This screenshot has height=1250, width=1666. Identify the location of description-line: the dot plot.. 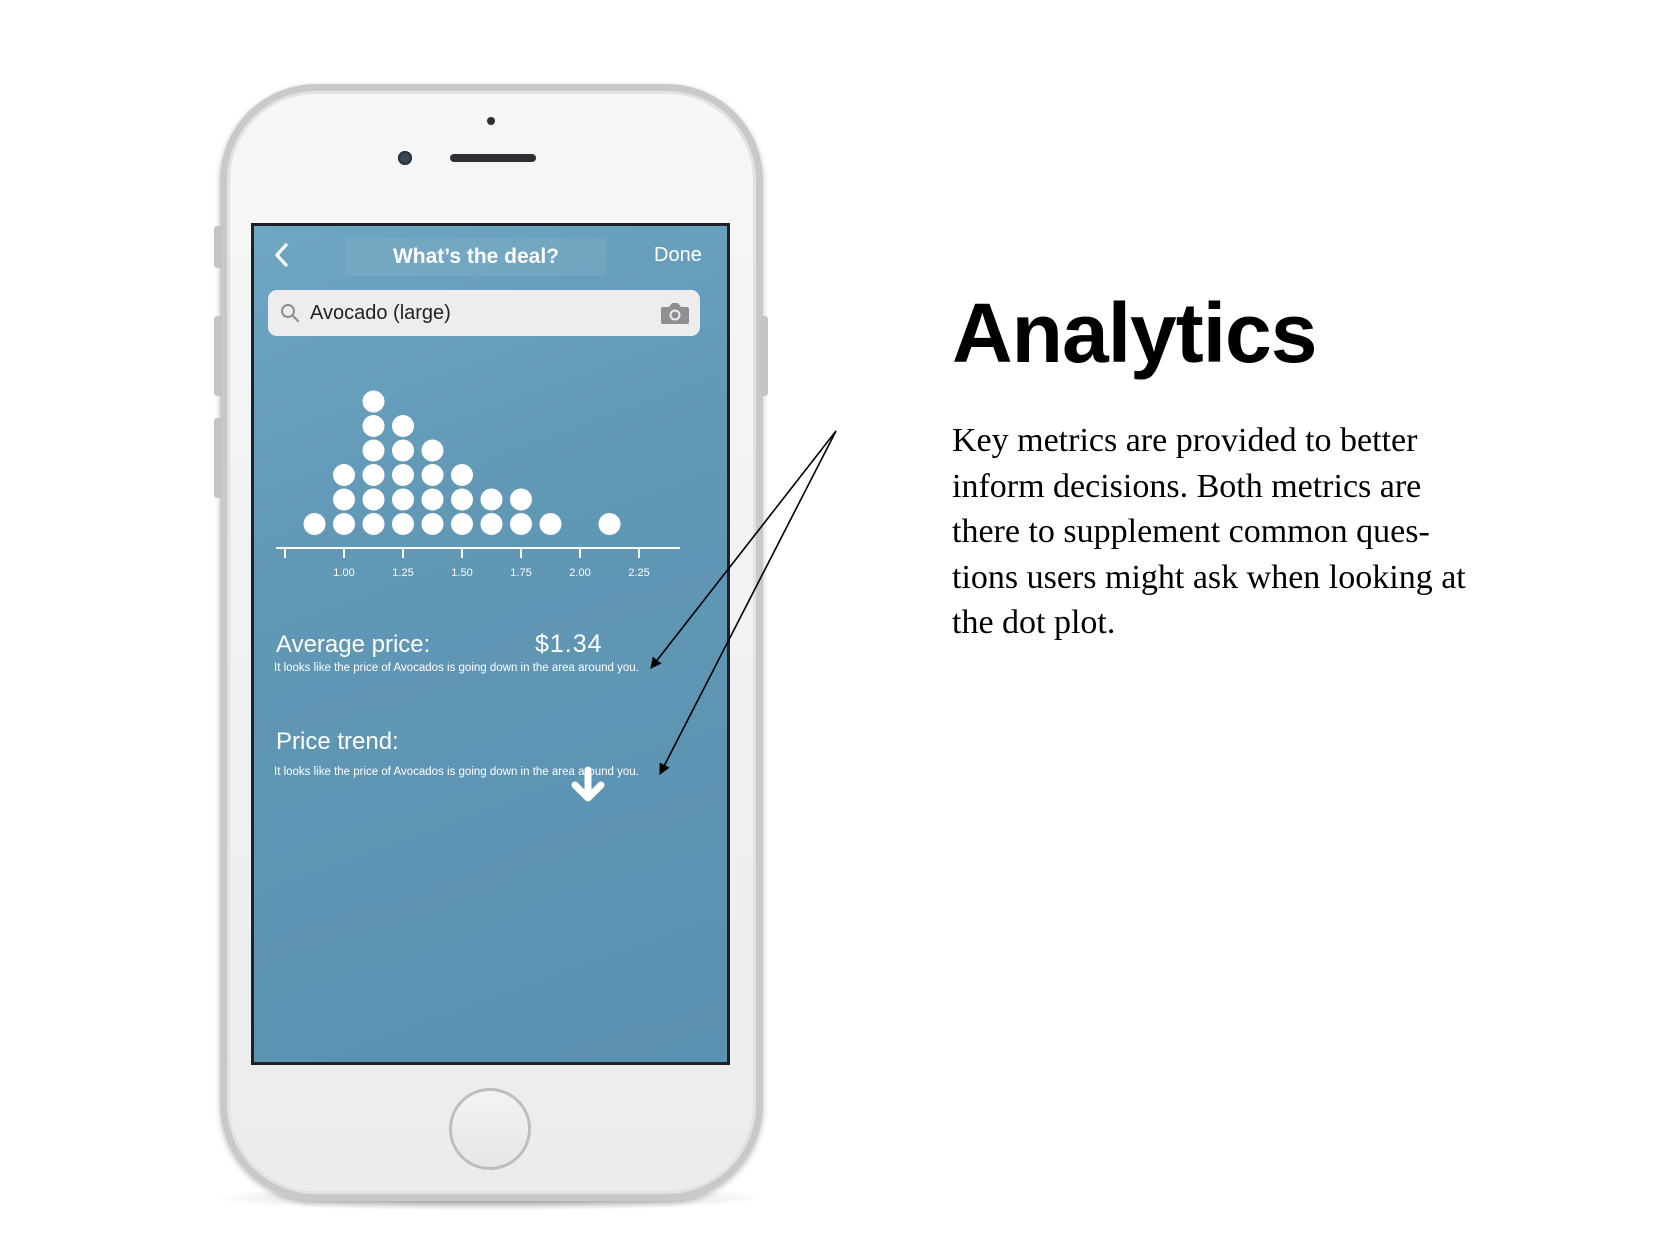
(1034, 622).